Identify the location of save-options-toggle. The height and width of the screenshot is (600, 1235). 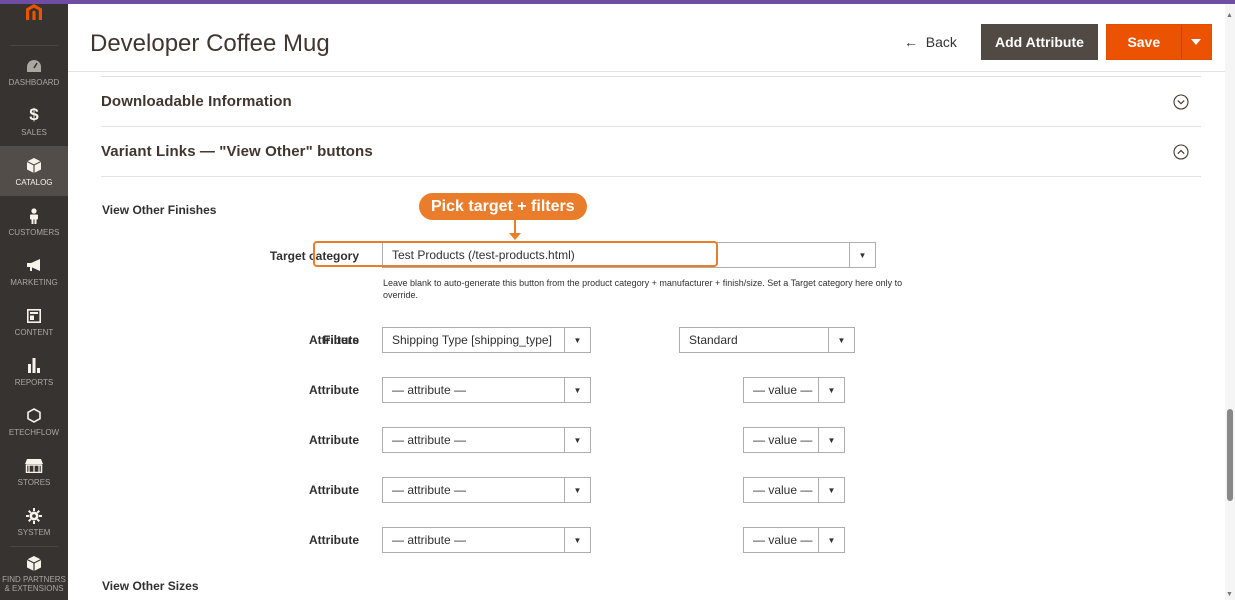
(1195, 42).